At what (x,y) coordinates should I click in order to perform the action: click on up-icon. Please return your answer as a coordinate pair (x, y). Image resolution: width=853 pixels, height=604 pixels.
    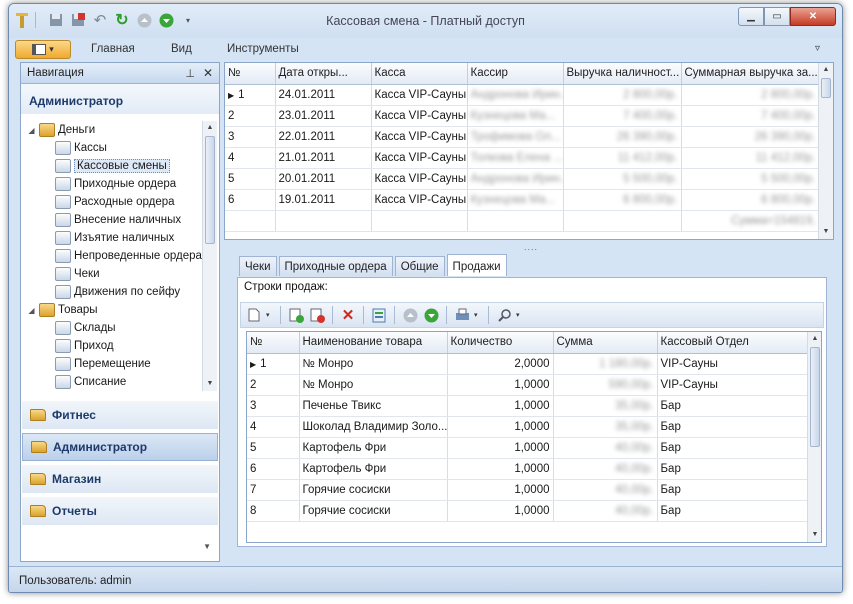
    Looking at the image, I should click on (410, 315).